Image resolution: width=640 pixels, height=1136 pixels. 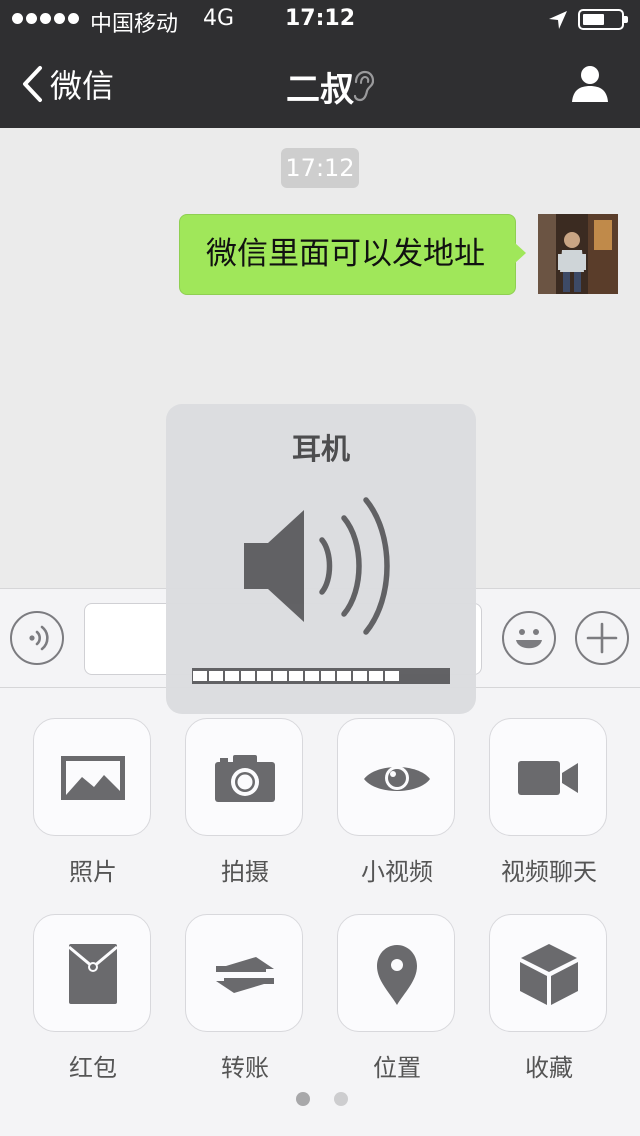 What do you see at coordinates (558, 20) in the screenshot?
I see `location-arrow-icon` at bounding box center [558, 20].